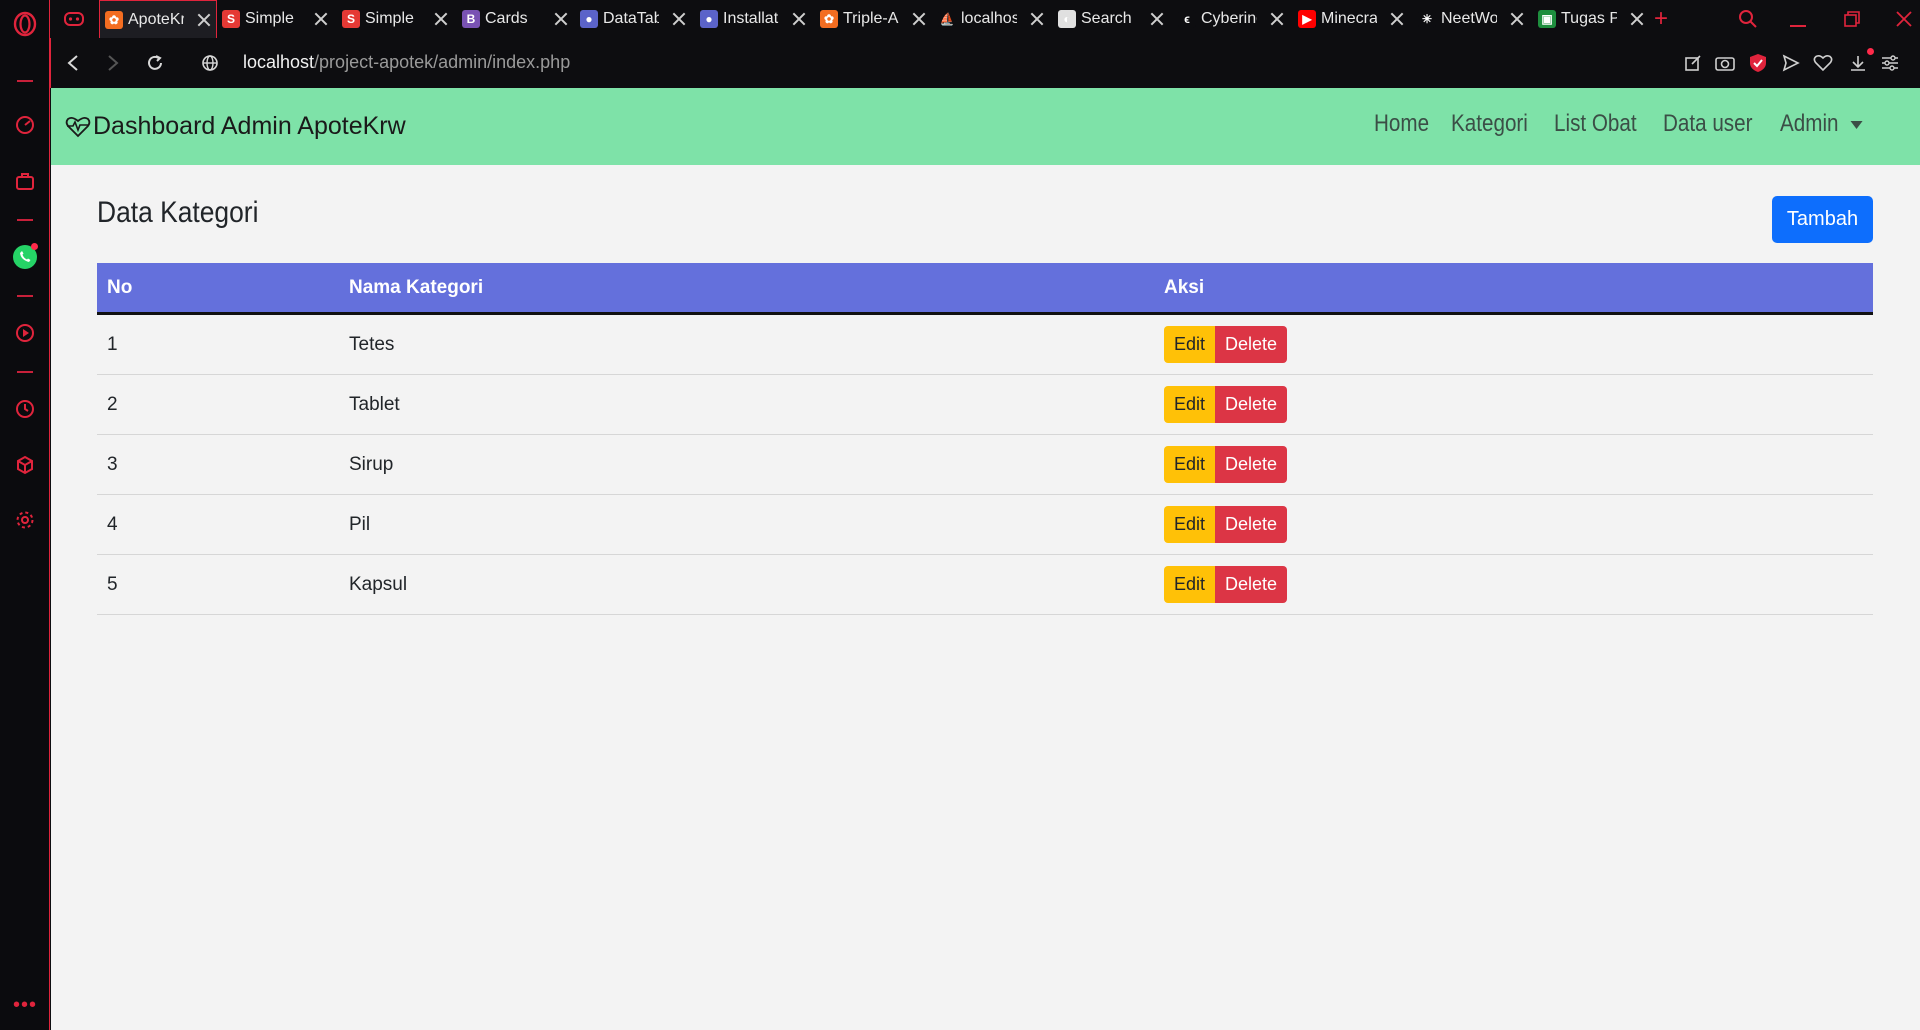 Image resolution: width=1920 pixels, height=1030 pixels. I want to click on forward-icon, so click(113, 63).